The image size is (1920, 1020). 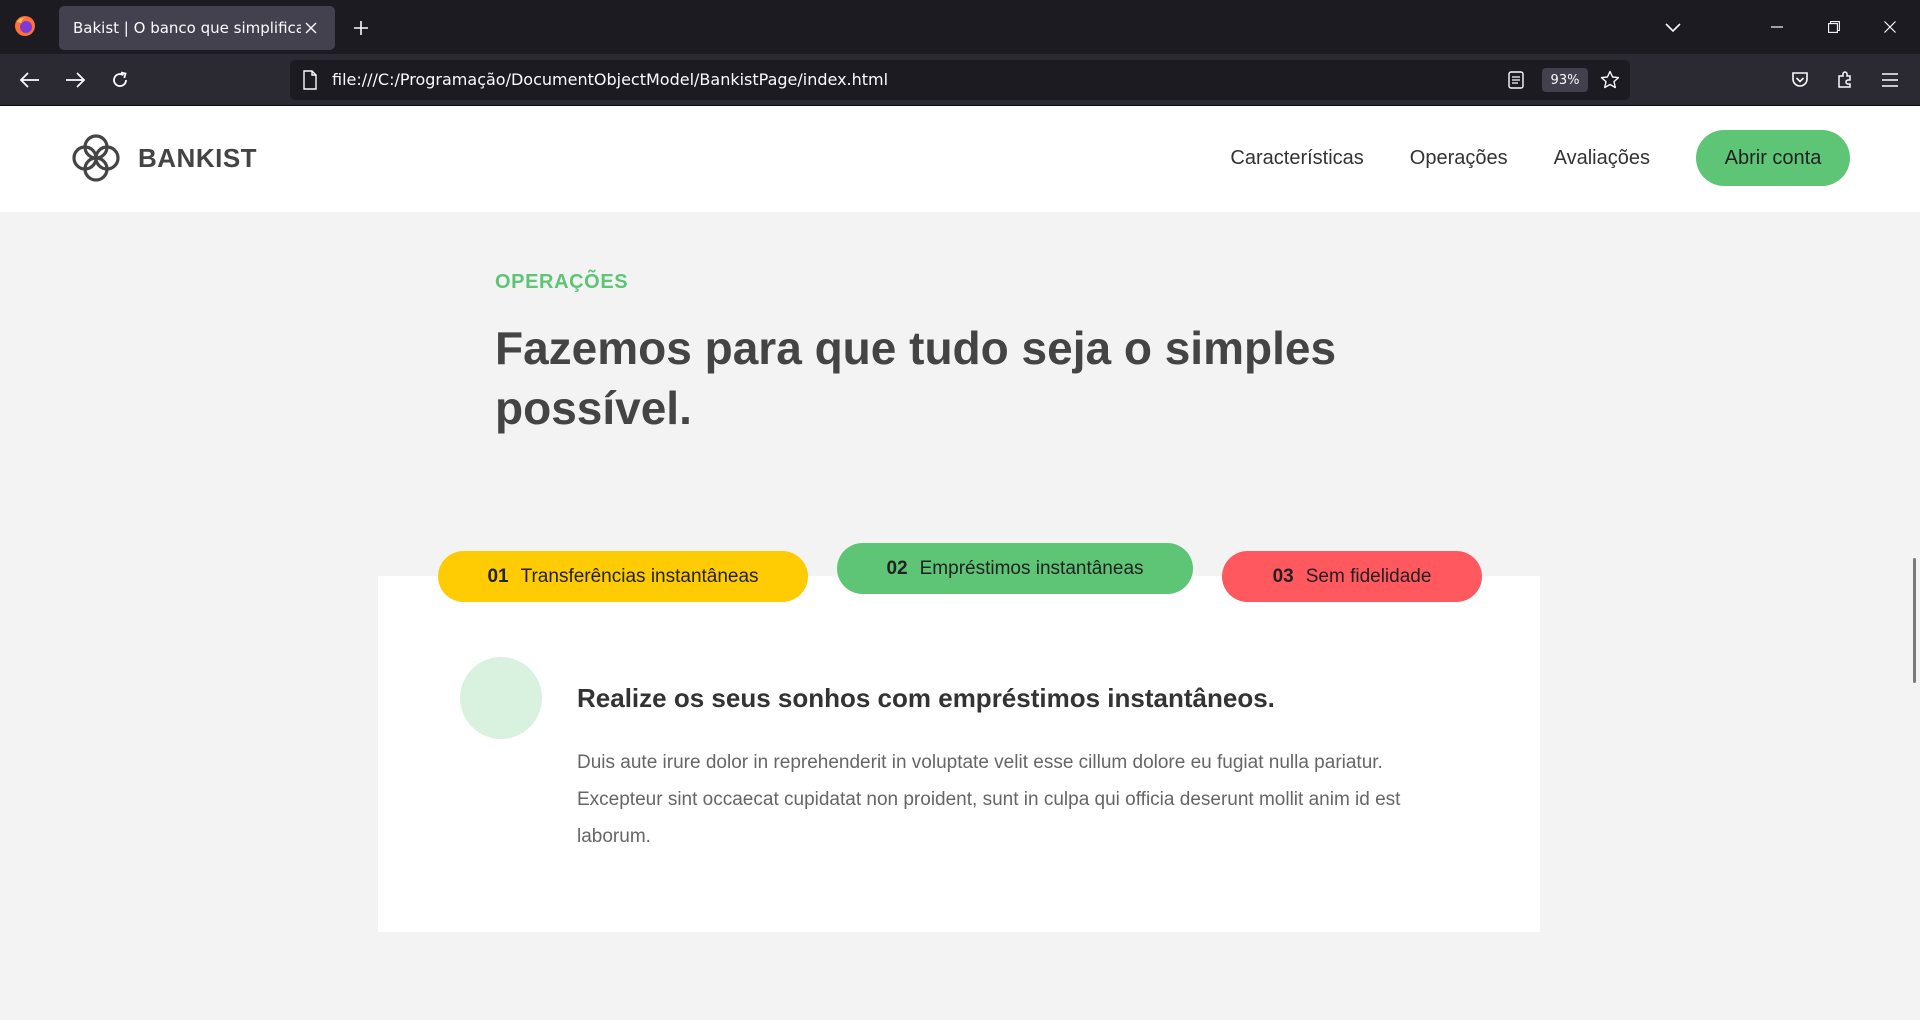 I want to click on close-tab-icon, so click(x=311, y=28).